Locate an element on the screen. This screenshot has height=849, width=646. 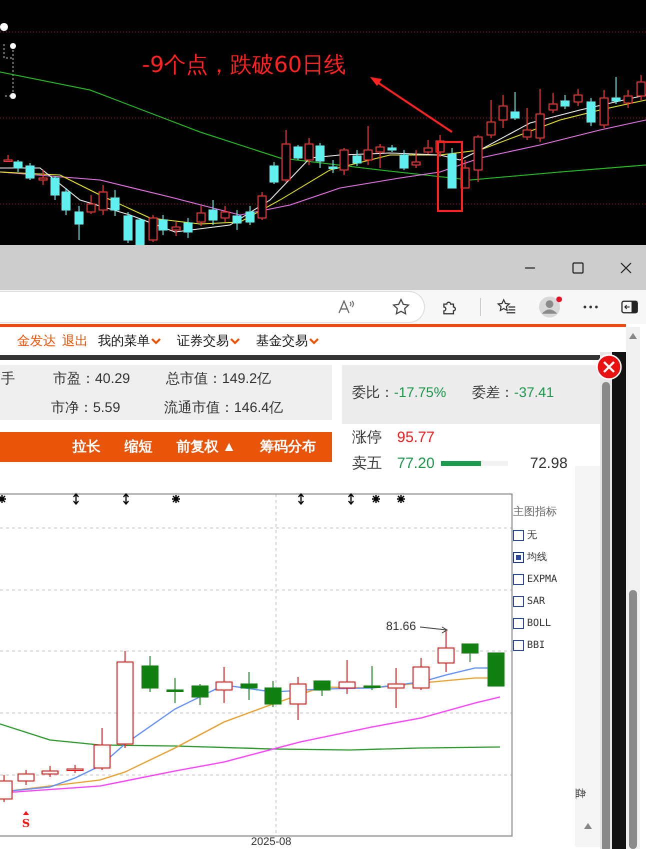
favorites-list-icon is located at coordinates (507, 307).